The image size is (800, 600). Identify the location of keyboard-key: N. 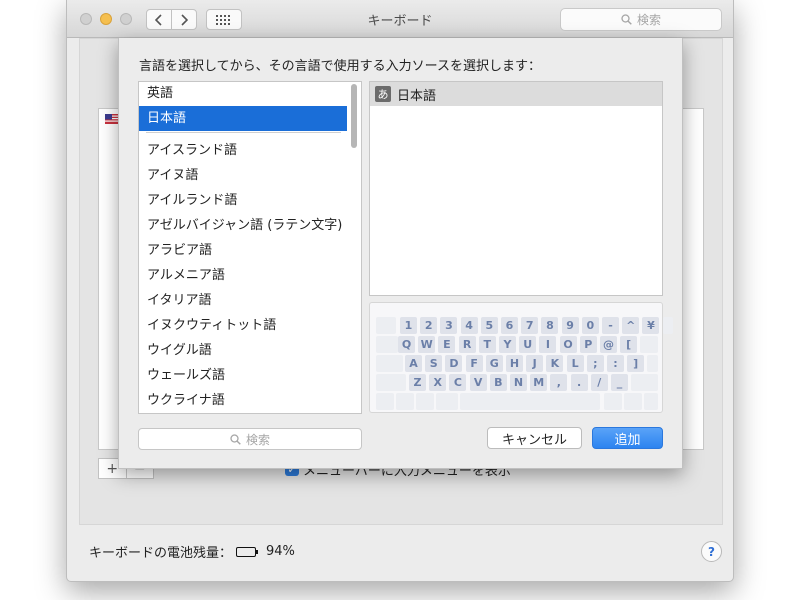
(518, 382).